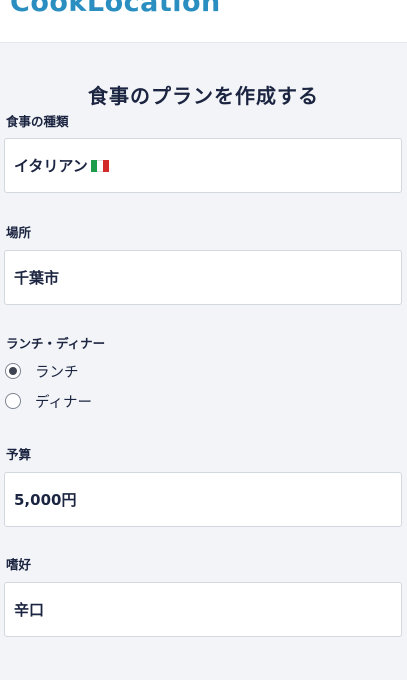 Image resolution: width=407 pixels, height=680 pixels. What do you see at coordinates (19, 564) in the screenshot?
I see `preference-label: 嗜好` at bounding box center [19, 564].